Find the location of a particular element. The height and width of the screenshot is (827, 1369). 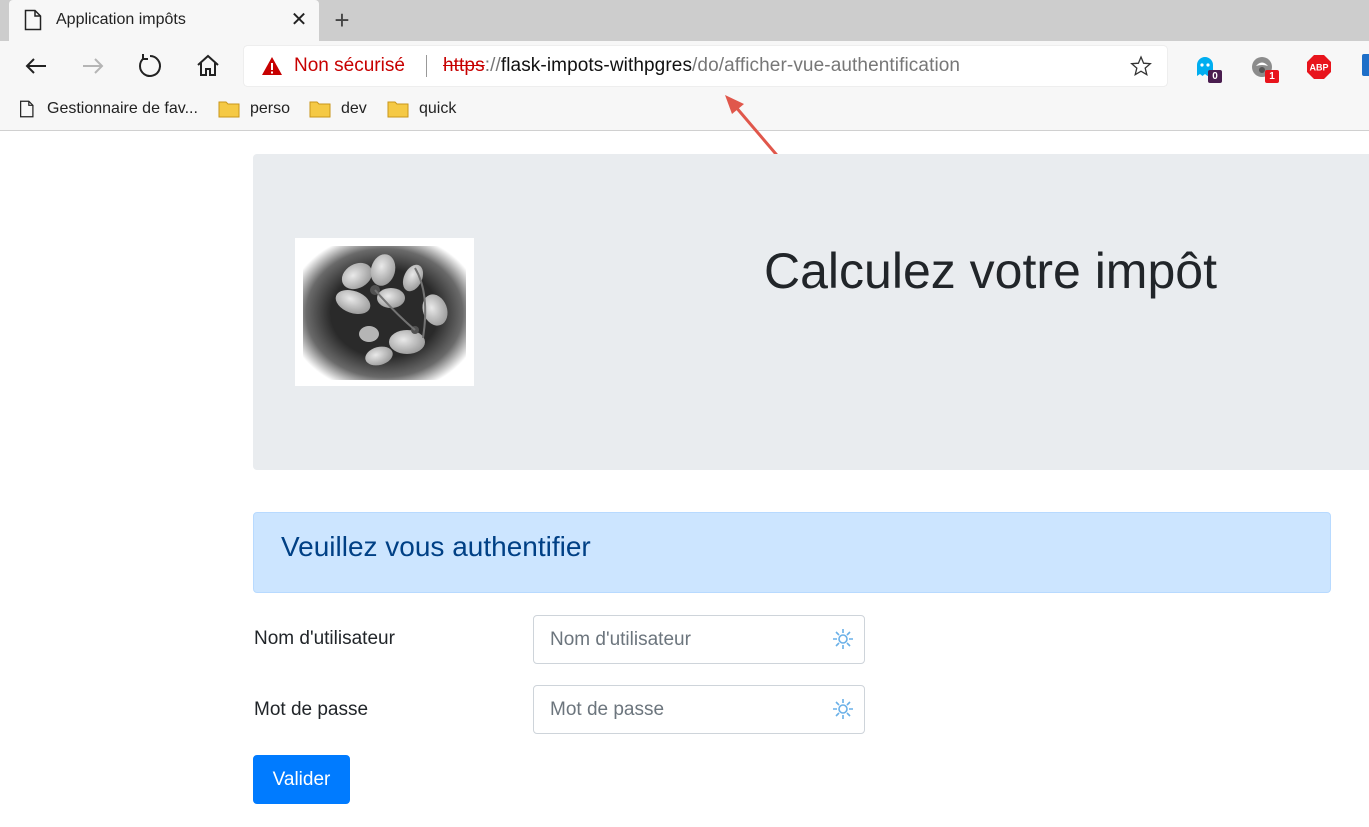

adblock-plus-extension: ABP is located at coordinates (1319, 67).